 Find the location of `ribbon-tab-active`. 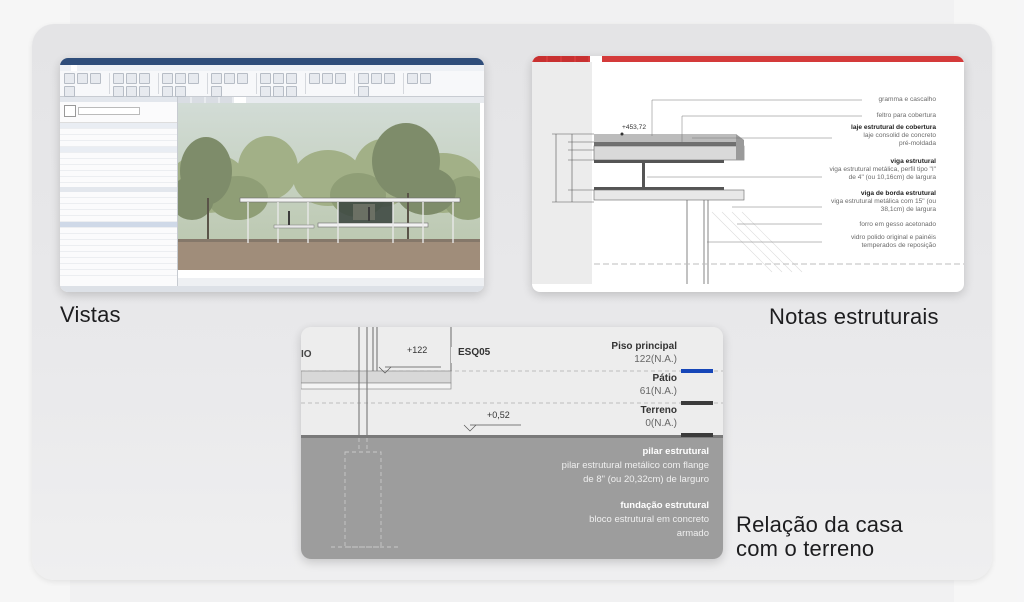

ribbon-tab-active is located at coordinates (74, 68).